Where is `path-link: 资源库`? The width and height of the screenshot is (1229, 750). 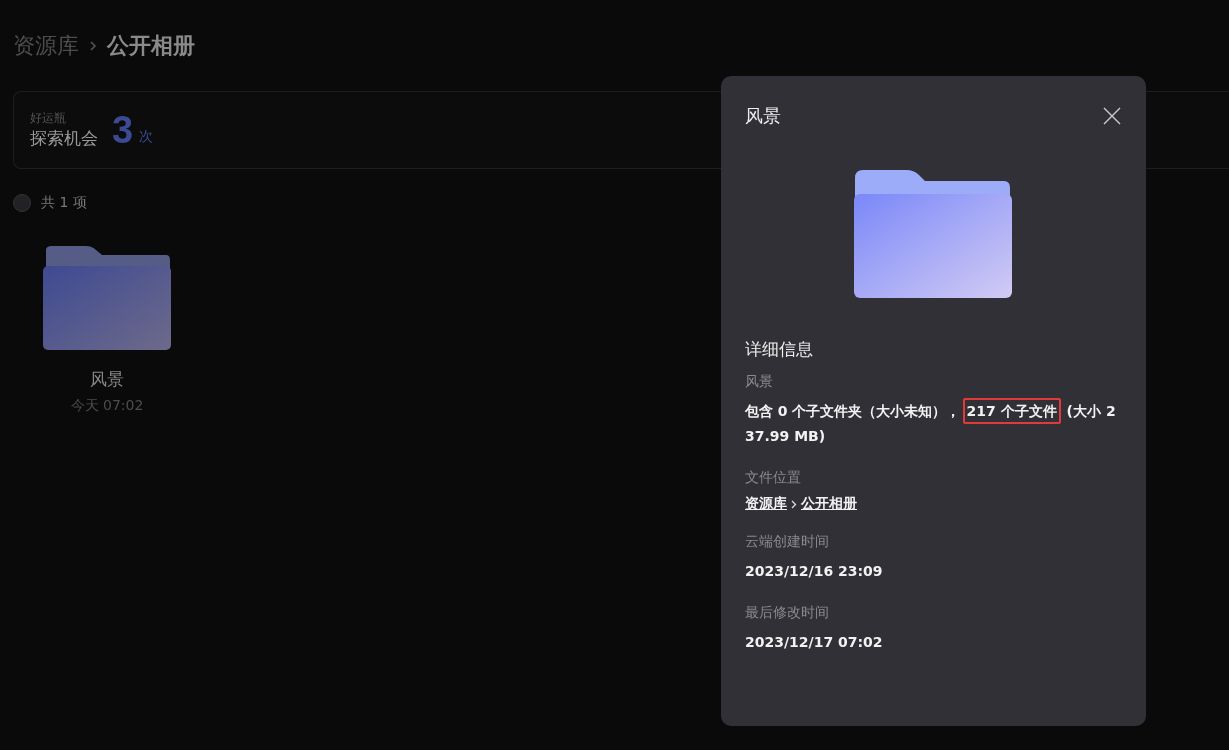
path-link: 资源库 is located at coordinates (766, 504).